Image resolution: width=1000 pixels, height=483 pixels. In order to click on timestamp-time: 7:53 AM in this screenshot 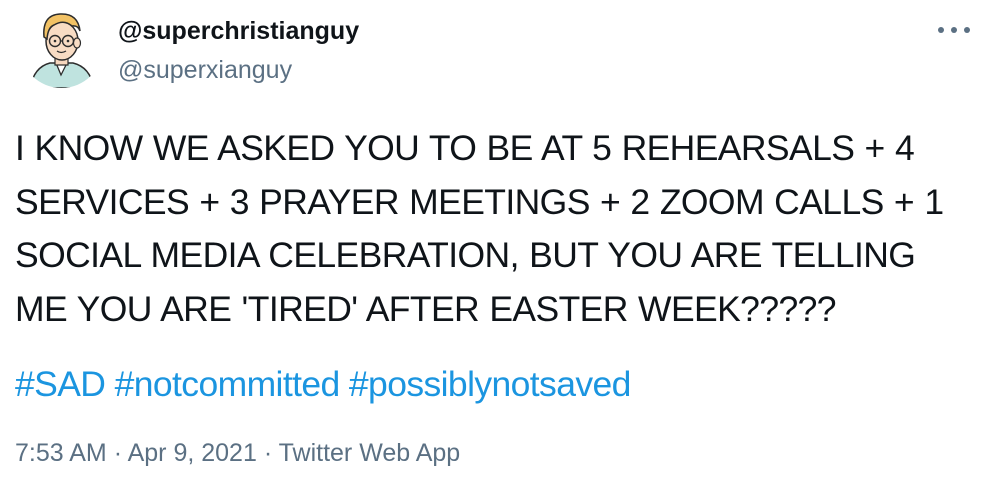, I will do `click(61, 453)`.